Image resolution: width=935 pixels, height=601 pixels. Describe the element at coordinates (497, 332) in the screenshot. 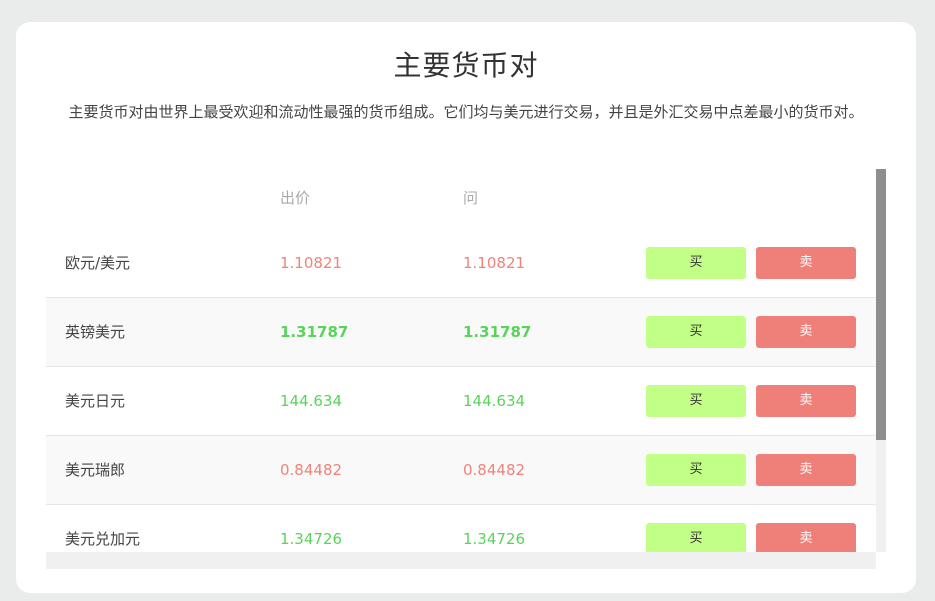

I see `ask-price: 1.31787` at that location.